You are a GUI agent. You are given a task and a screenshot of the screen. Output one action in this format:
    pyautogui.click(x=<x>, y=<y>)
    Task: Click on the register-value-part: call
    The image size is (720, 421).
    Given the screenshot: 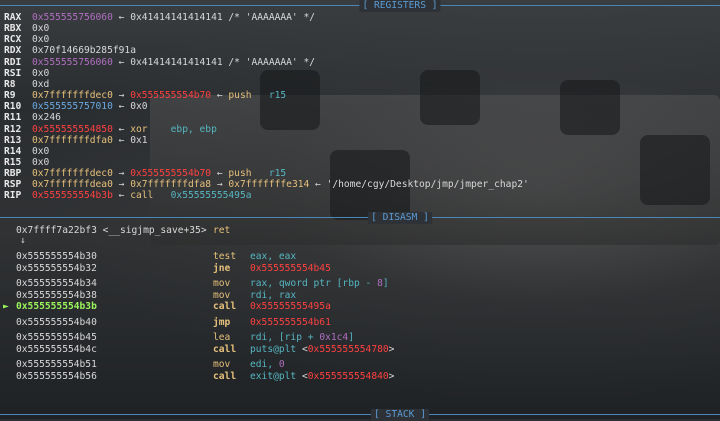 What is the action you would take?
    pyautogui.click(x=150, y=196)
    